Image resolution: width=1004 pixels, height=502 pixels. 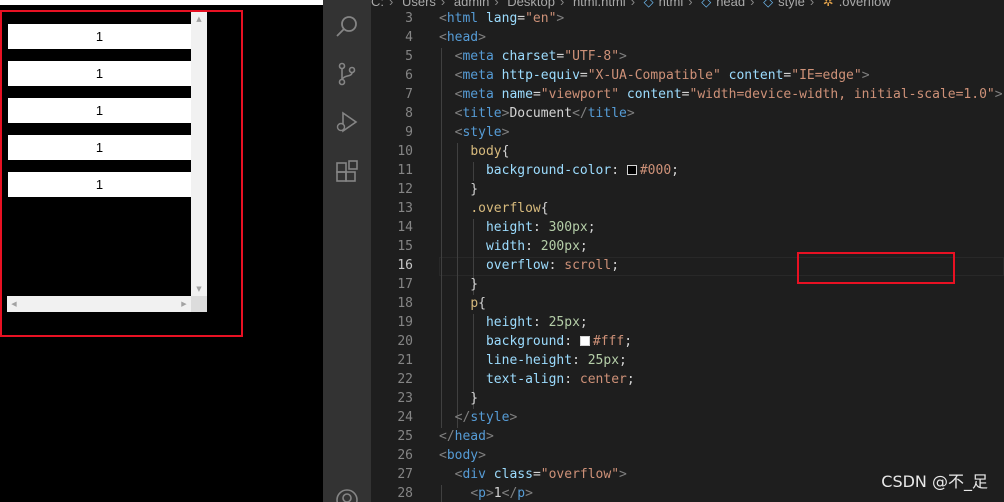 I want to click on line-number: 17, so click(x=405, y=284).